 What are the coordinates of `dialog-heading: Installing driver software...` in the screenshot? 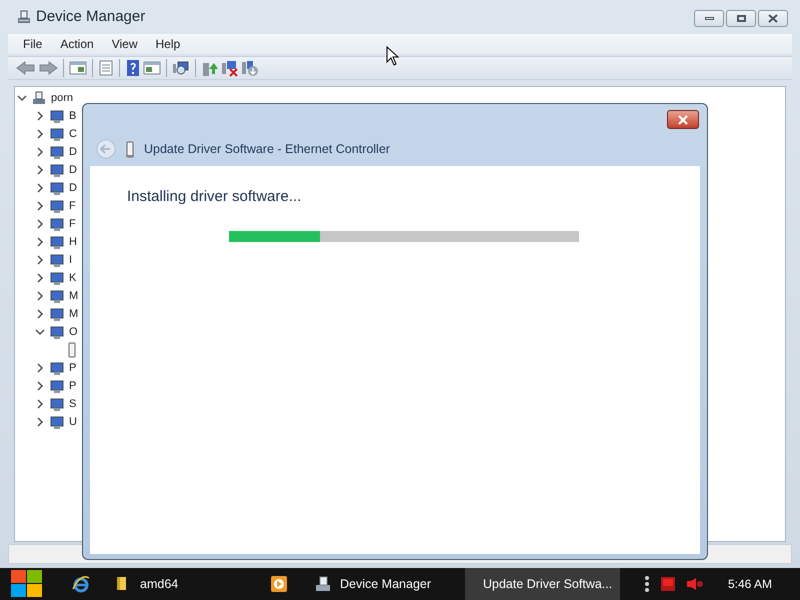 It's located at (214, 197).